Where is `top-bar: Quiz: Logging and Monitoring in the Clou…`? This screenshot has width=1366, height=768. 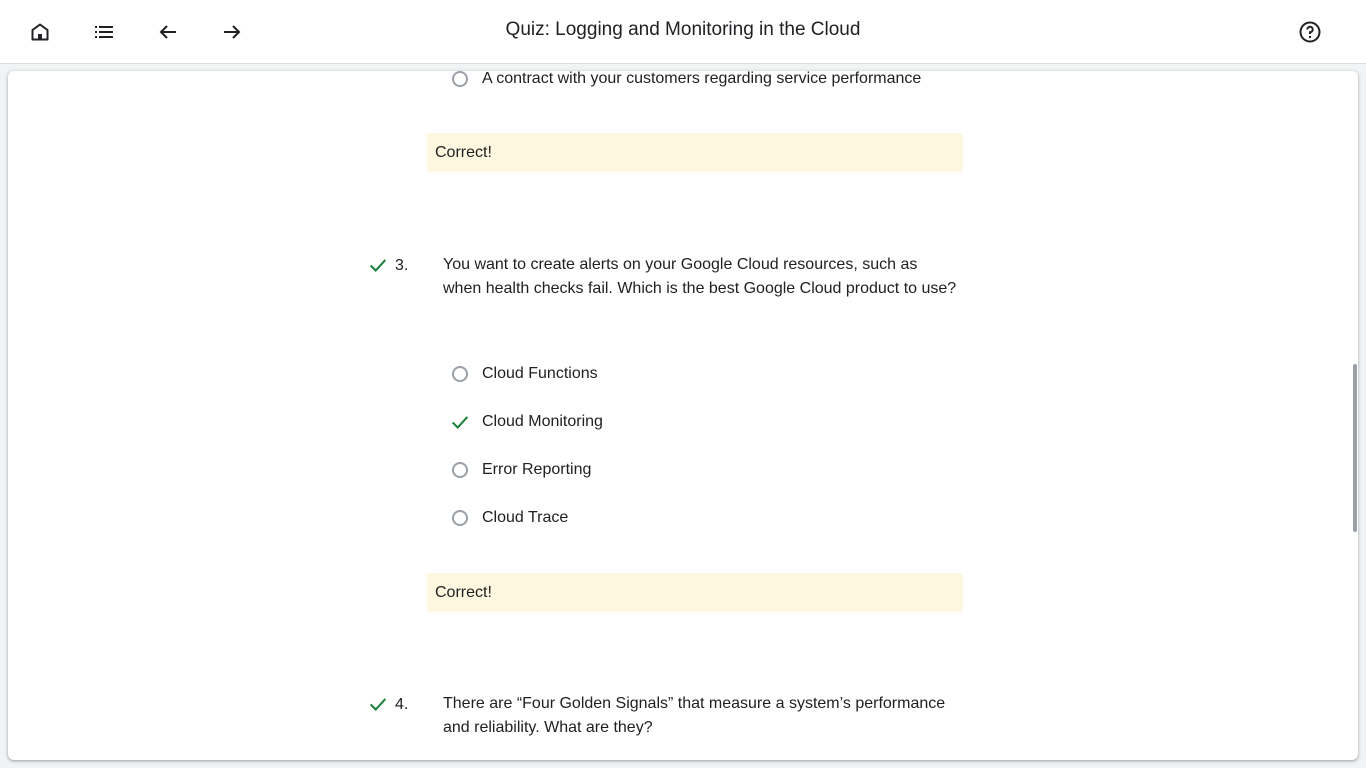 top-bar: Quiz: Logging and Monitoring in the Clou… is located at coordinates (683, 32).